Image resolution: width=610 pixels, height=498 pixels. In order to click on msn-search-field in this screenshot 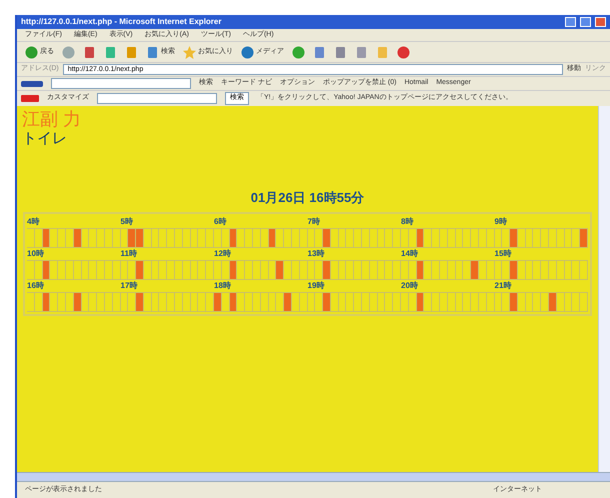, I will do `click(121, 83)`.